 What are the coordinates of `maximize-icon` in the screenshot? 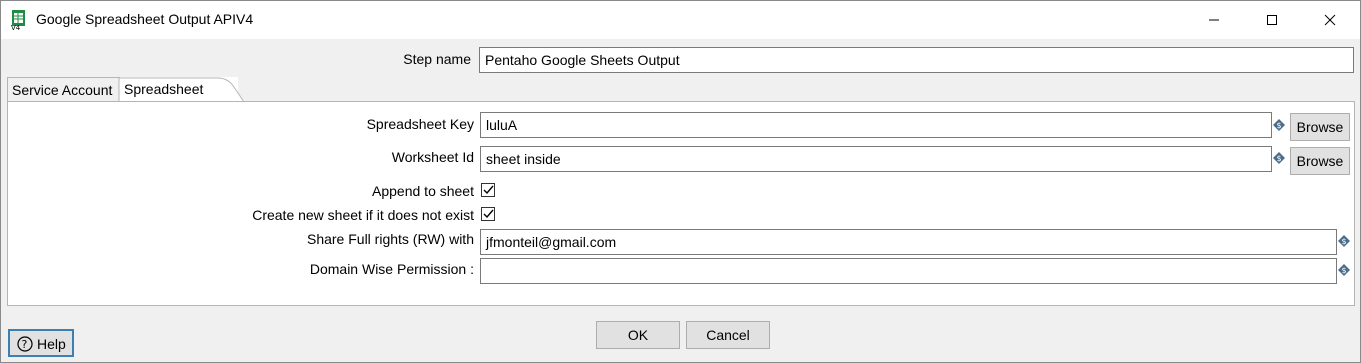 It's located at (1272, 20).